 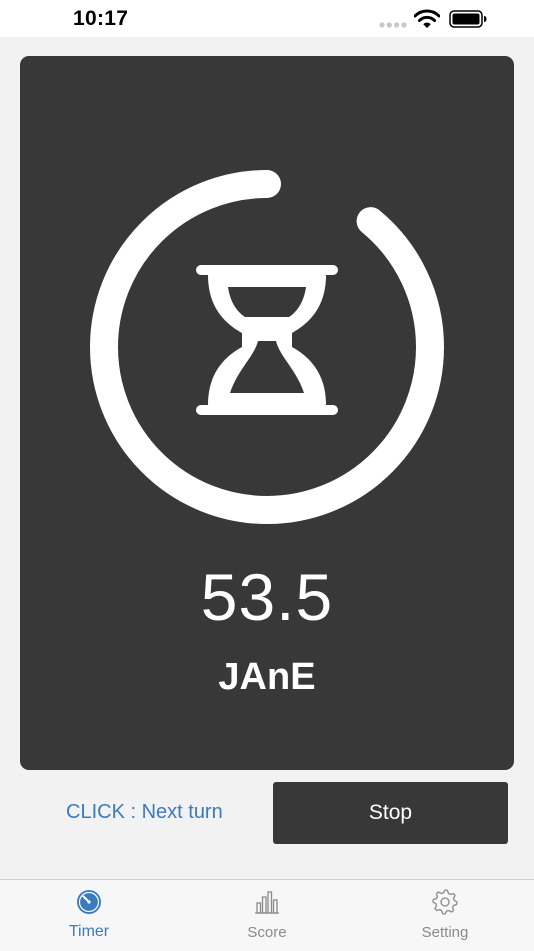 I want to click on battery-icon, so click(x=468, y=19).